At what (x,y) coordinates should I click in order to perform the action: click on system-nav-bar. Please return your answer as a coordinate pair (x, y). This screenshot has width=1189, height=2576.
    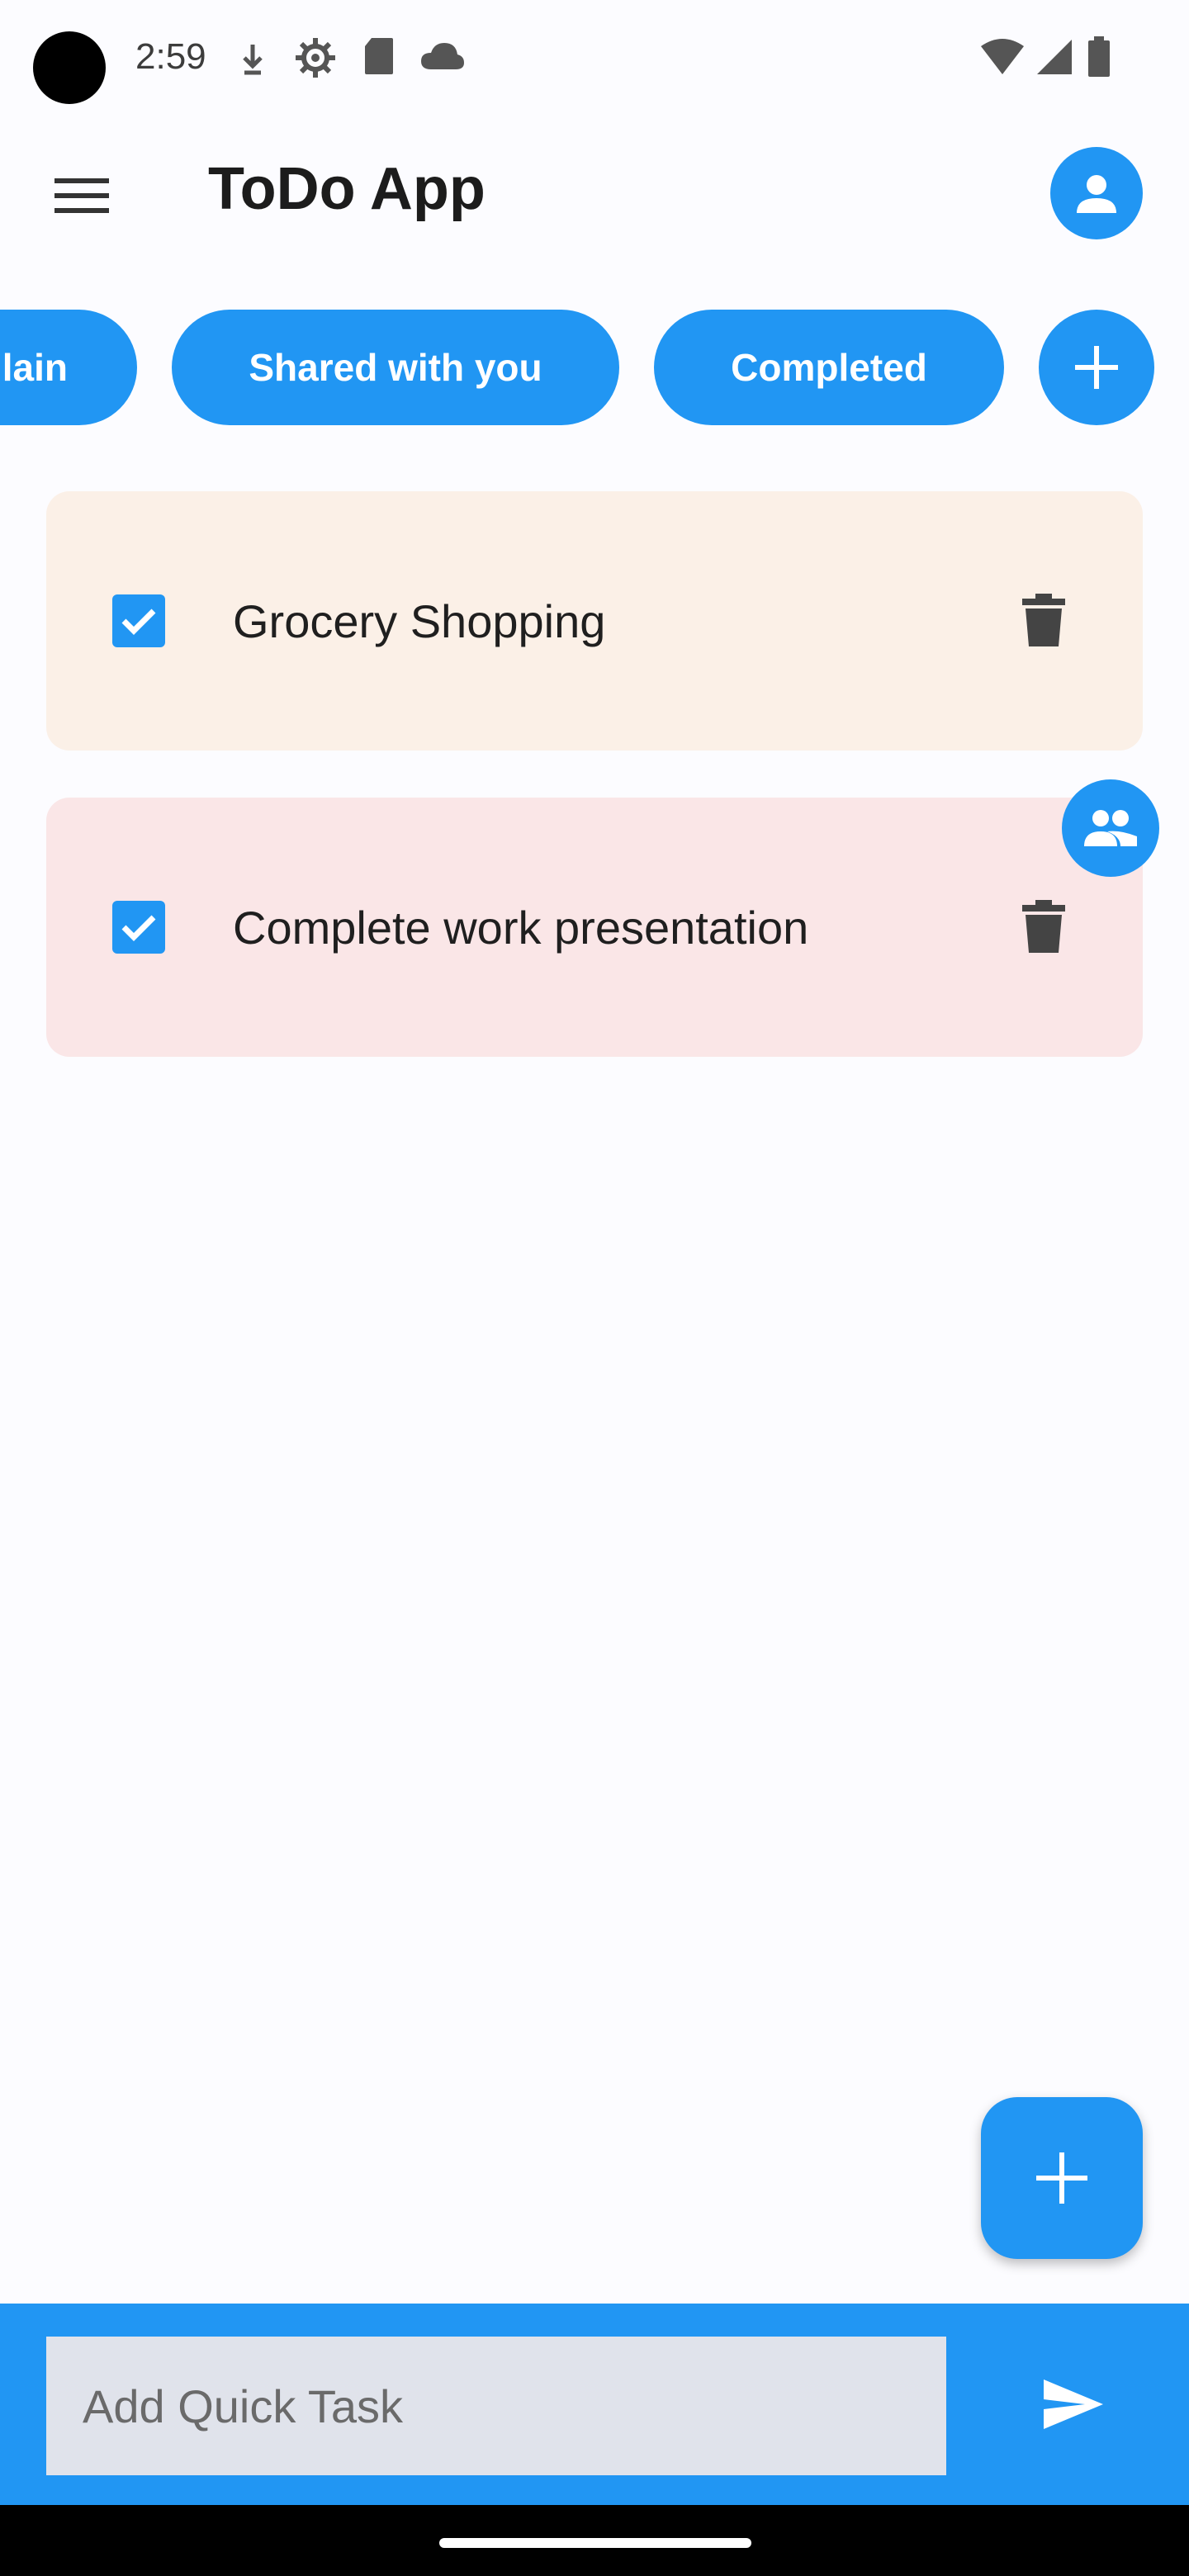
    Looking at the image, I should click on (594, 2540).